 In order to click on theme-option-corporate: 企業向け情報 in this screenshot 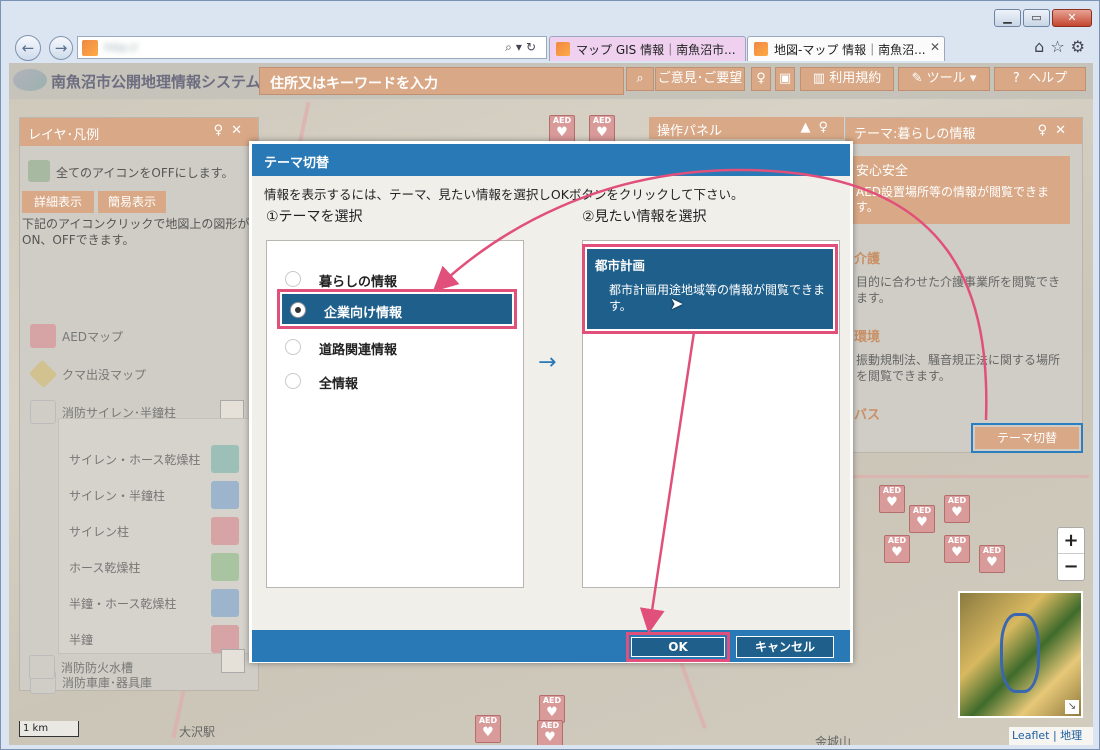, I will do `click(397, 309)`.